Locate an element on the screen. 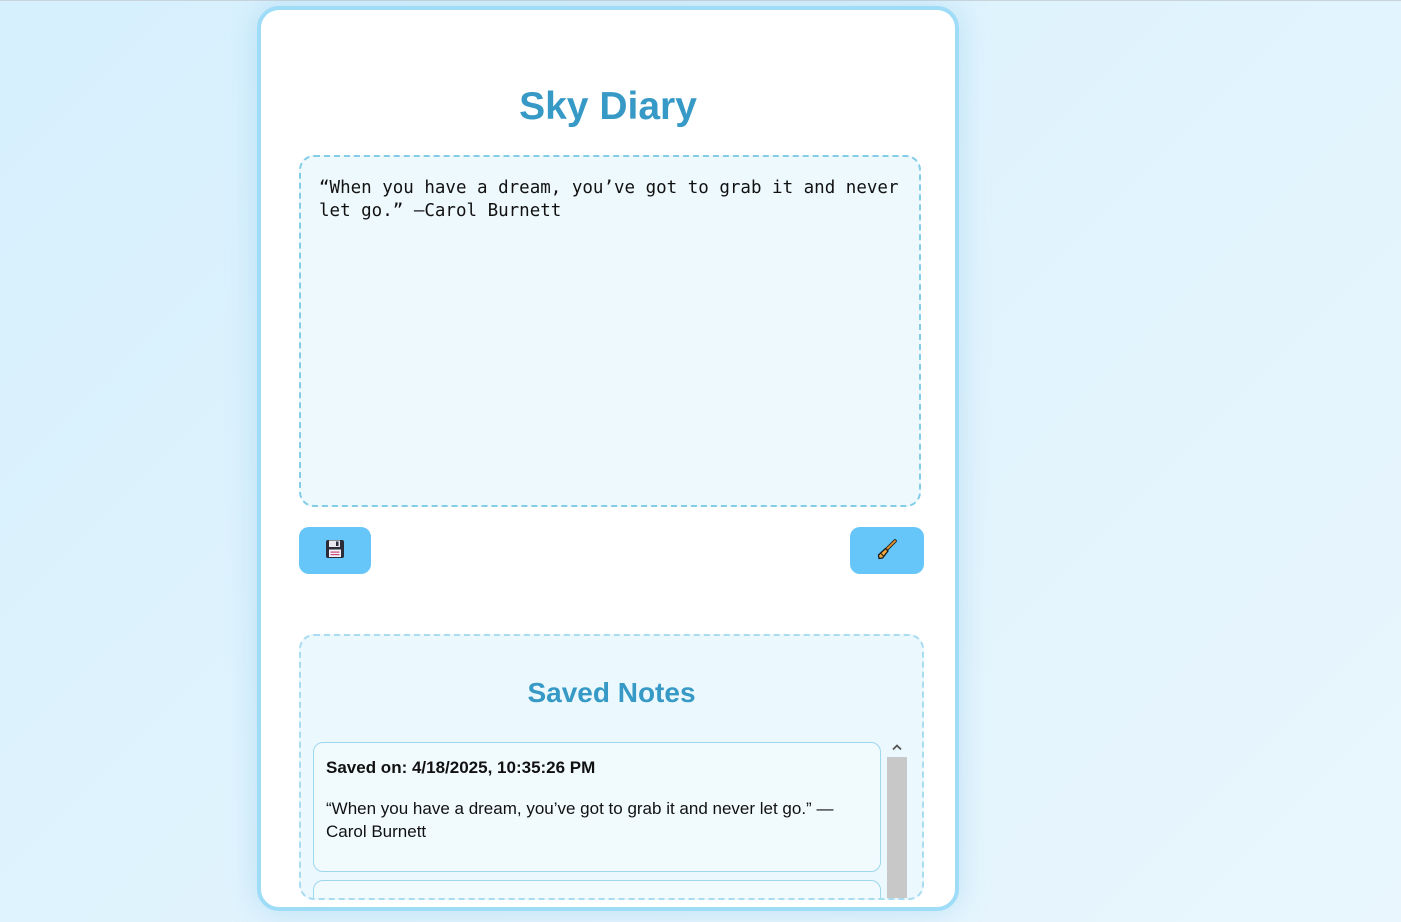 The height and width of the screenshot is (922, 1401). browser-top-border is located at coordinates (700, 0).